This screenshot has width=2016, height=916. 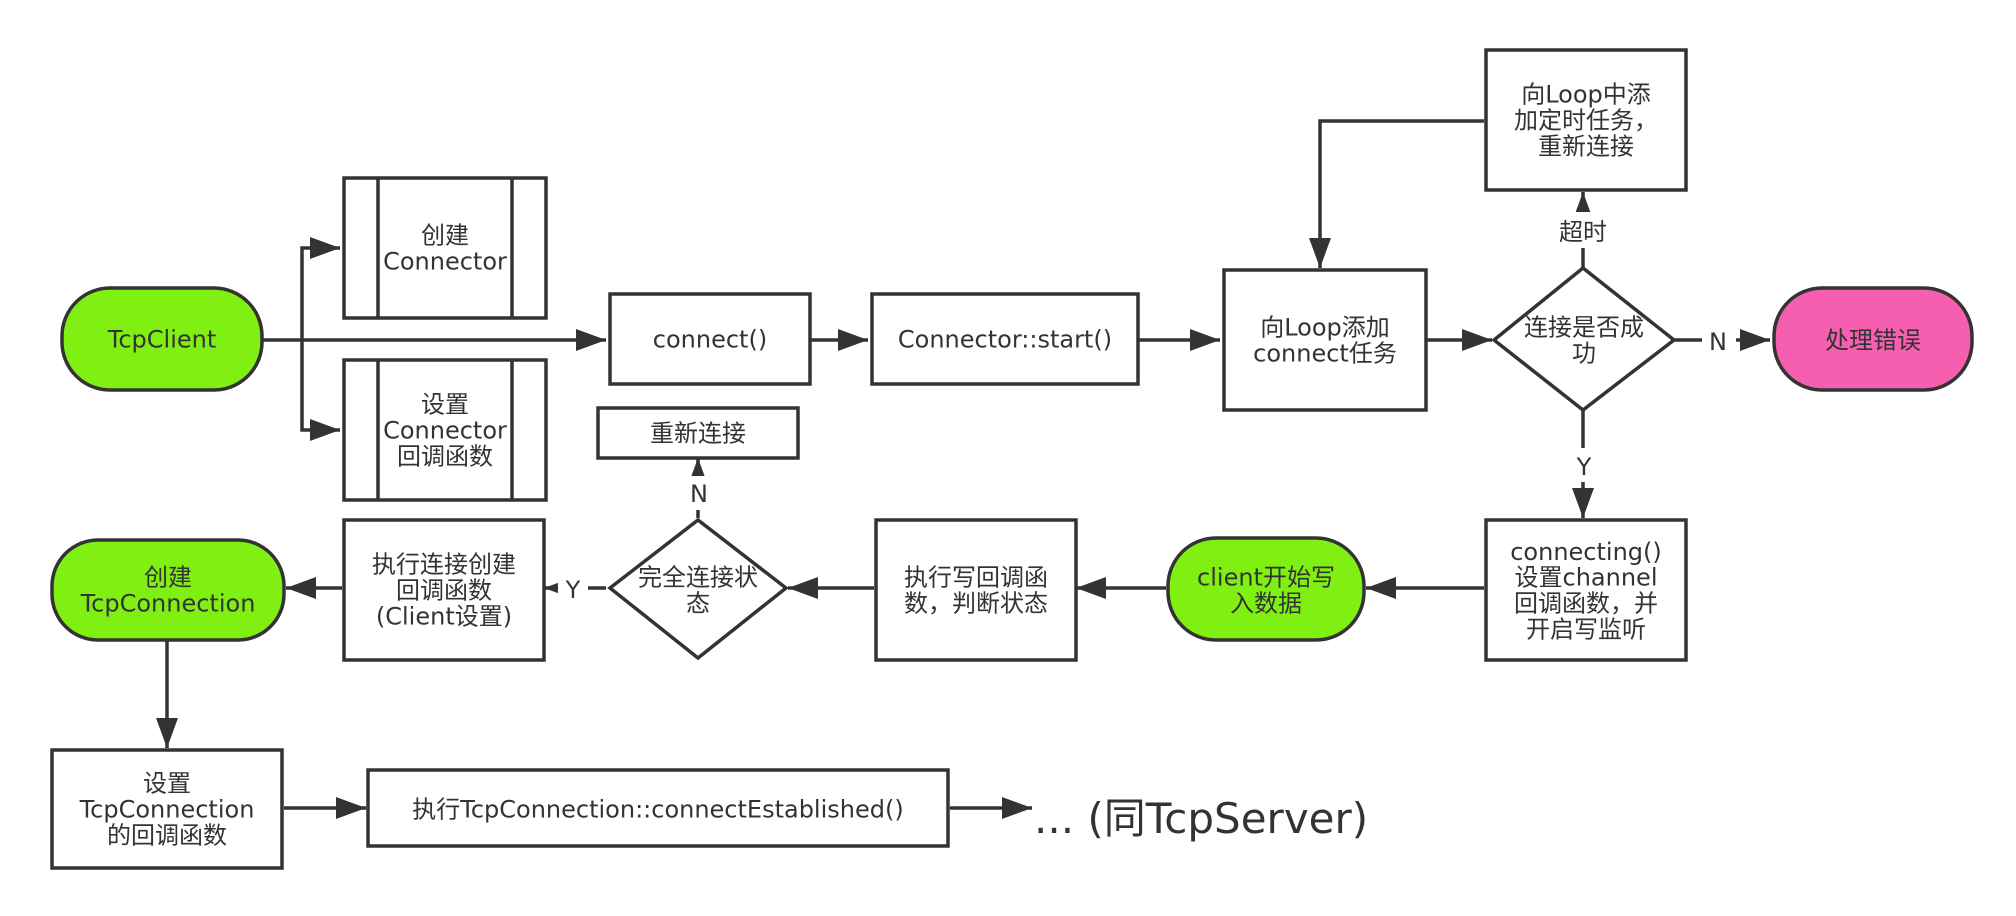 I want to click on node-tcpclient: TcpClient, so click(x=162, y=339).